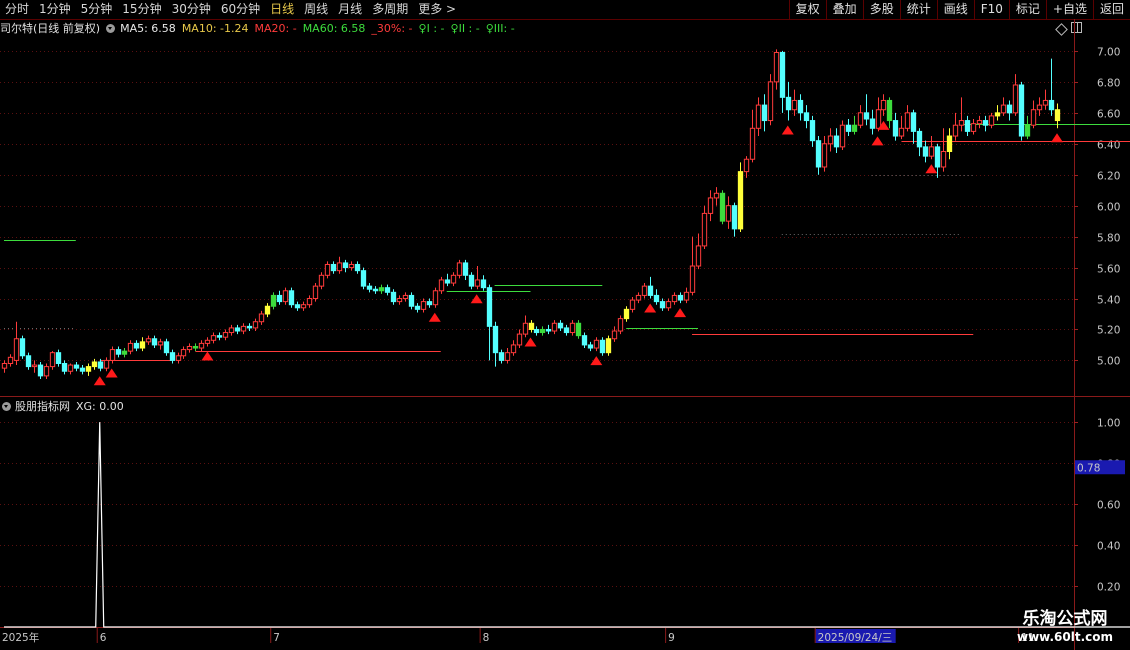 Image resolution: width=1130 pixels, height=650 pixels. Describe the element at coordinates (276, 638) in the screenshot. I see `x-tick-label: 7` at that location.